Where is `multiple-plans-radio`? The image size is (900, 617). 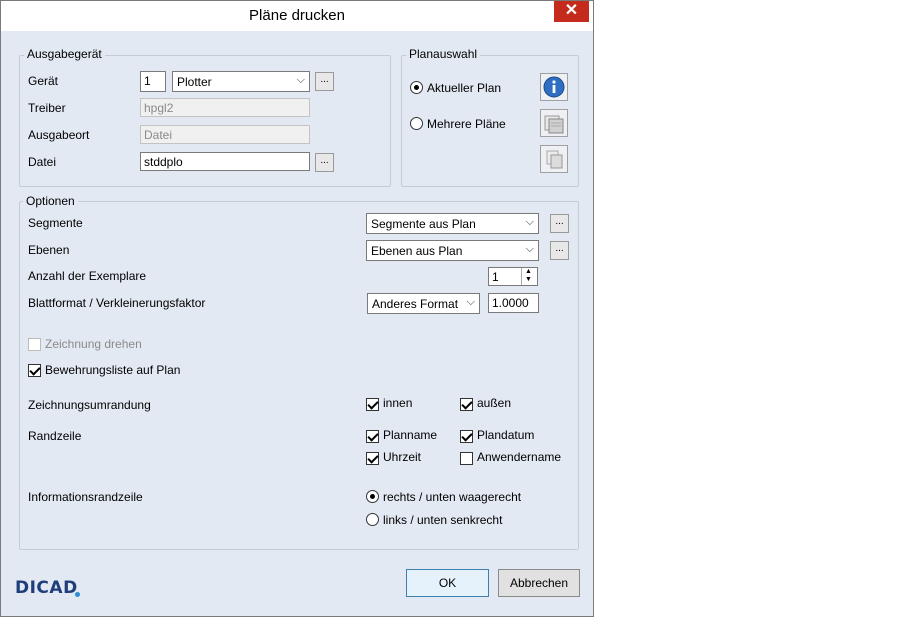
multiple-plans-radio is located at coordinates (416, 123).